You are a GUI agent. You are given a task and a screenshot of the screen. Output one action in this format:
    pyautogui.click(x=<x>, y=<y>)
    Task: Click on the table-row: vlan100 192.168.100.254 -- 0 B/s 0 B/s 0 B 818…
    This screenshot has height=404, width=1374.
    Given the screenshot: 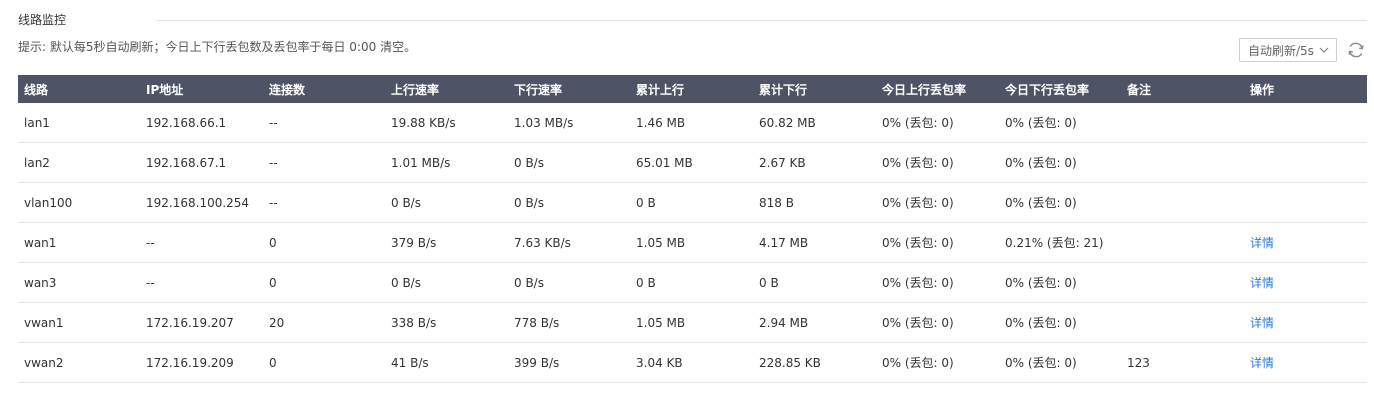 What is the action you would take?
    pyautogui.click(x=692, y=202)
    